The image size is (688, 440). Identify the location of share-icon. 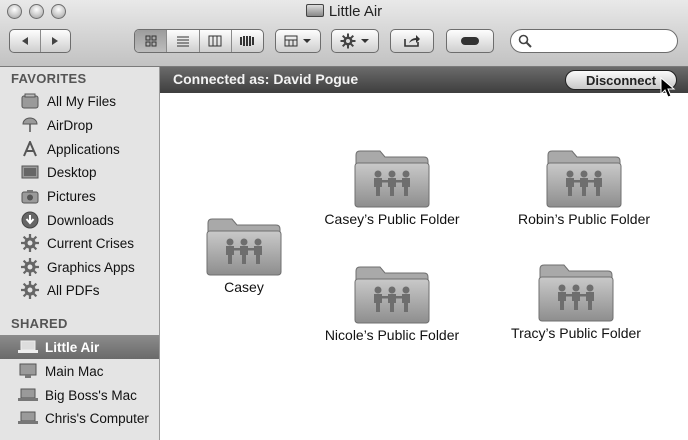
(412, 41).